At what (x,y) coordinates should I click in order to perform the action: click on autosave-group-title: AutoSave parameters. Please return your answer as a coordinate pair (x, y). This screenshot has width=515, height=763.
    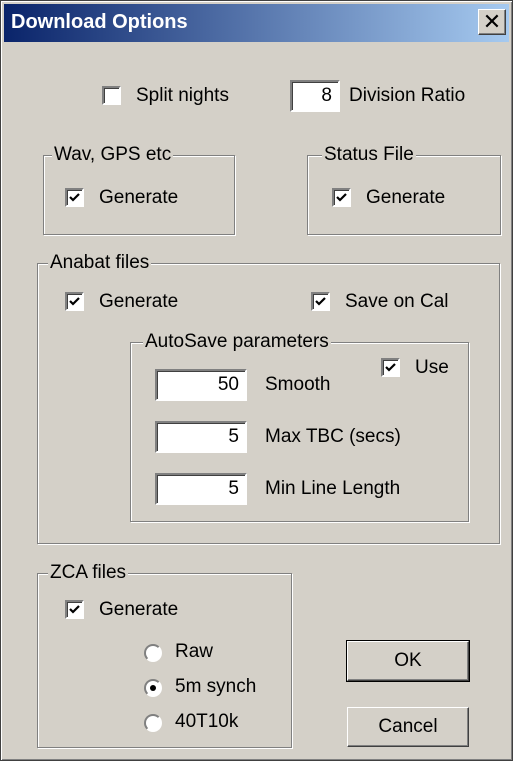
    Looking at the image, I should click on (237, 342).